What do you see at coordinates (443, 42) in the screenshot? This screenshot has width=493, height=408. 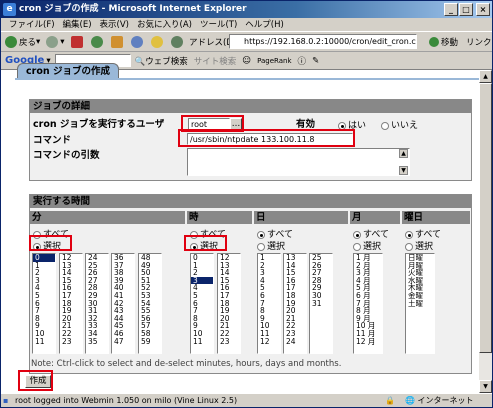 I see `go-button: 移動` at bounding box center [443, 42].